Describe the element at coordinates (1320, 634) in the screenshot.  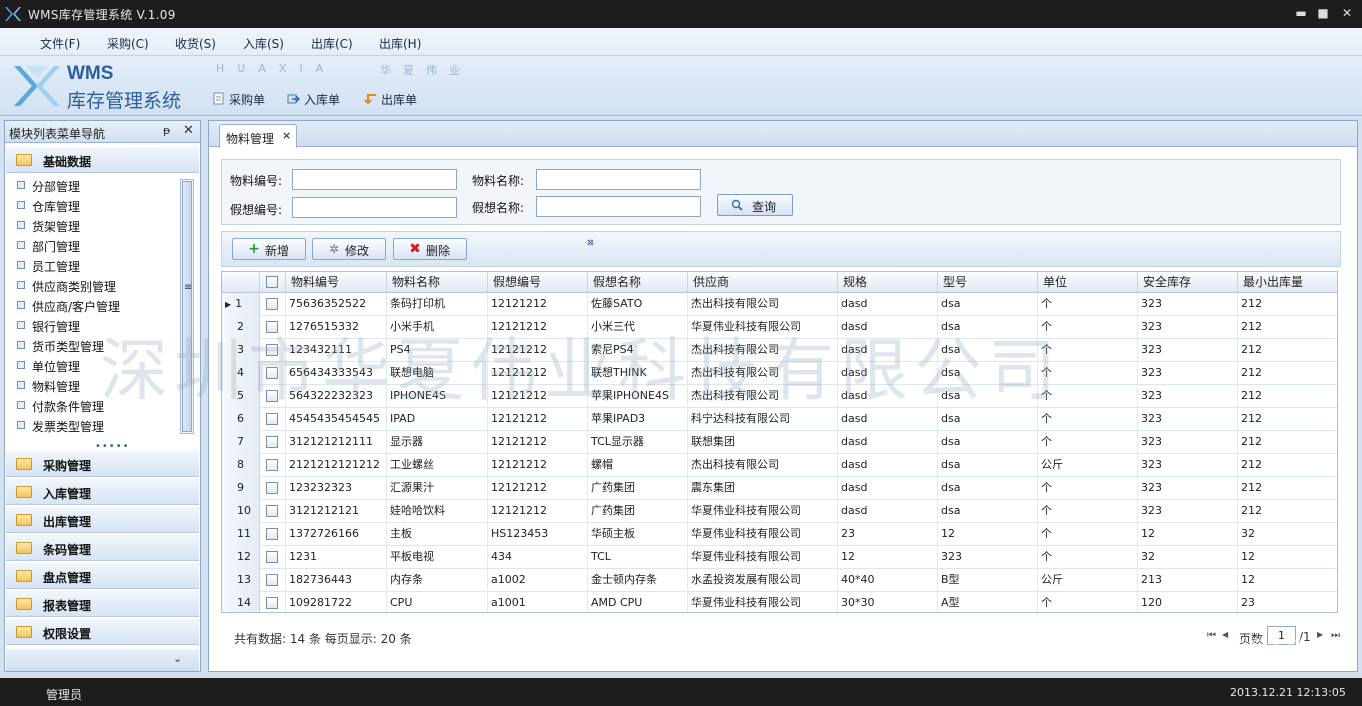
I see `next-page-icon: ▶` at that location.